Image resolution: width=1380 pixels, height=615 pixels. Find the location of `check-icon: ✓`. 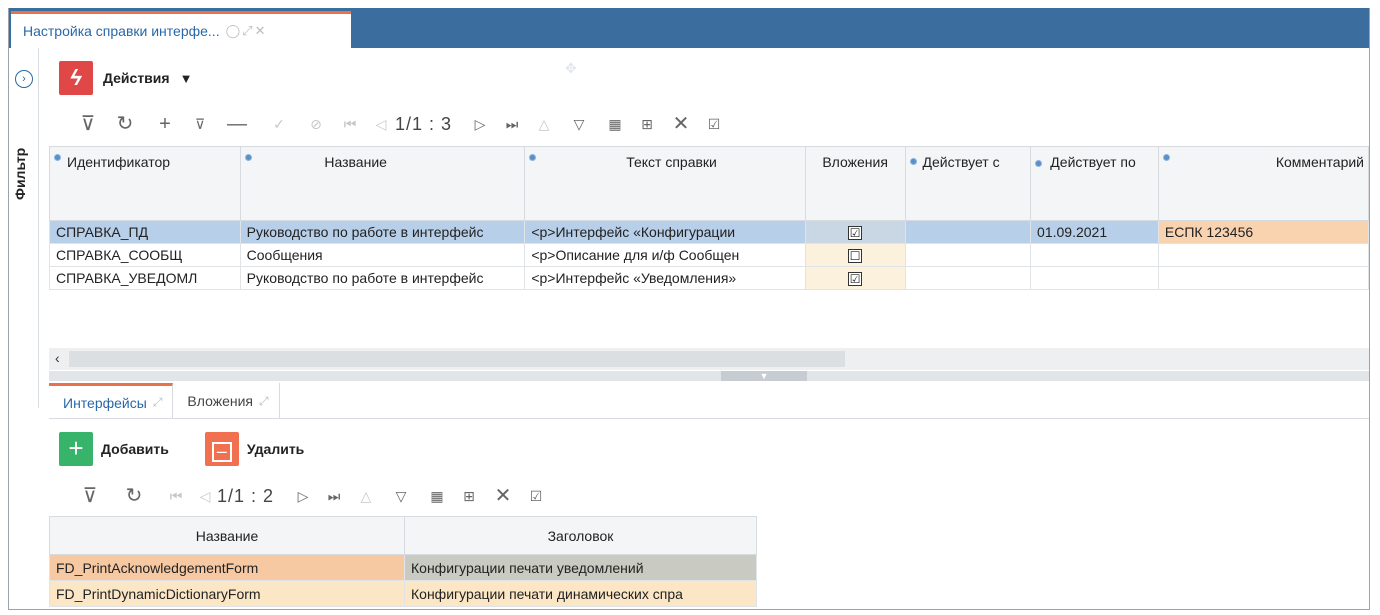

check-icon: ✓ is located at coordinates (279, 124).